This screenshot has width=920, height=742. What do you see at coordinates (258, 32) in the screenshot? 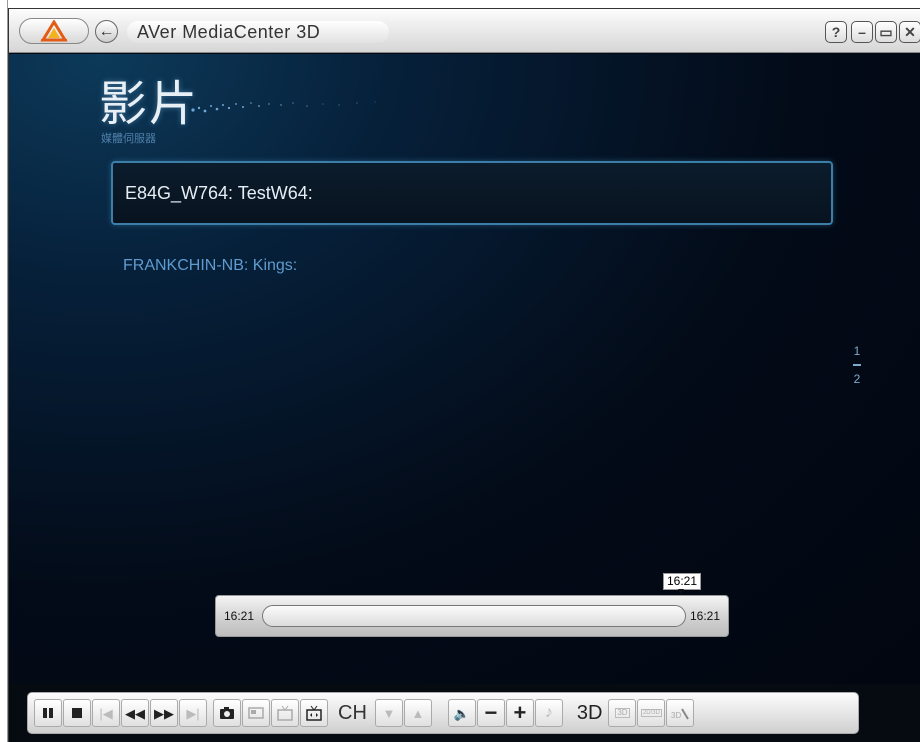
I see `app-title: AVer MediaCenter 3D` at bounding box center [258, 32].